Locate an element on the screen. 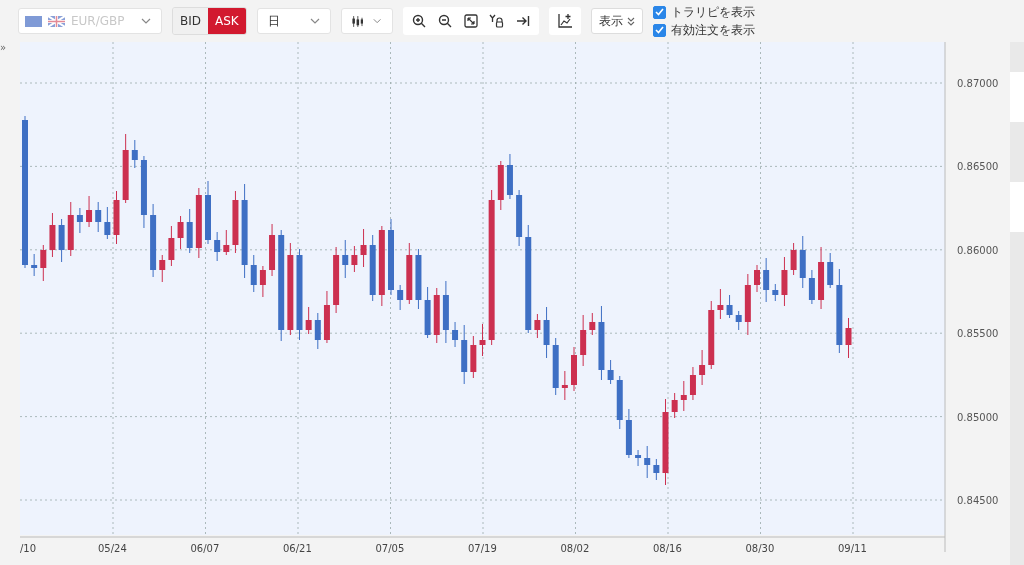 This screenshot has height=565, width=1024. arrow-to-bar-icon is located at coordinates (522, 21).